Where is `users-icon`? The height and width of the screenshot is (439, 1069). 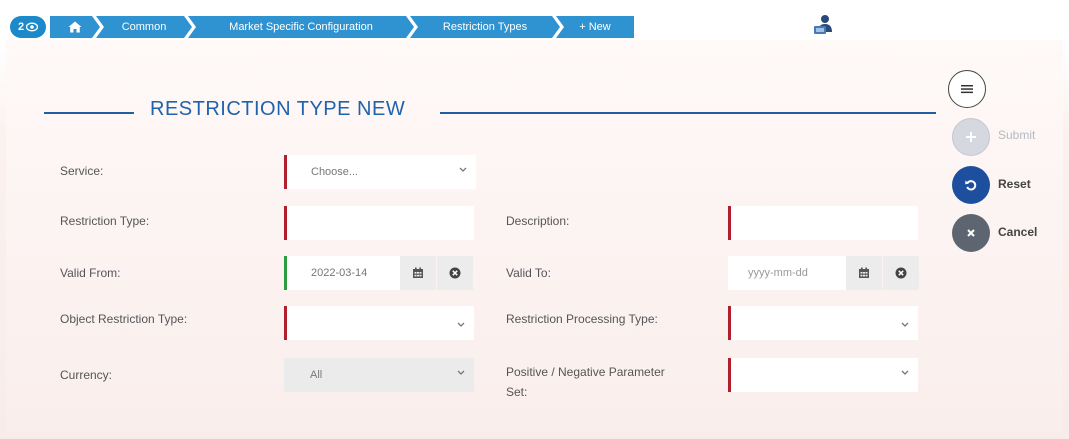 users-icon is located at coordinates (823, 26).